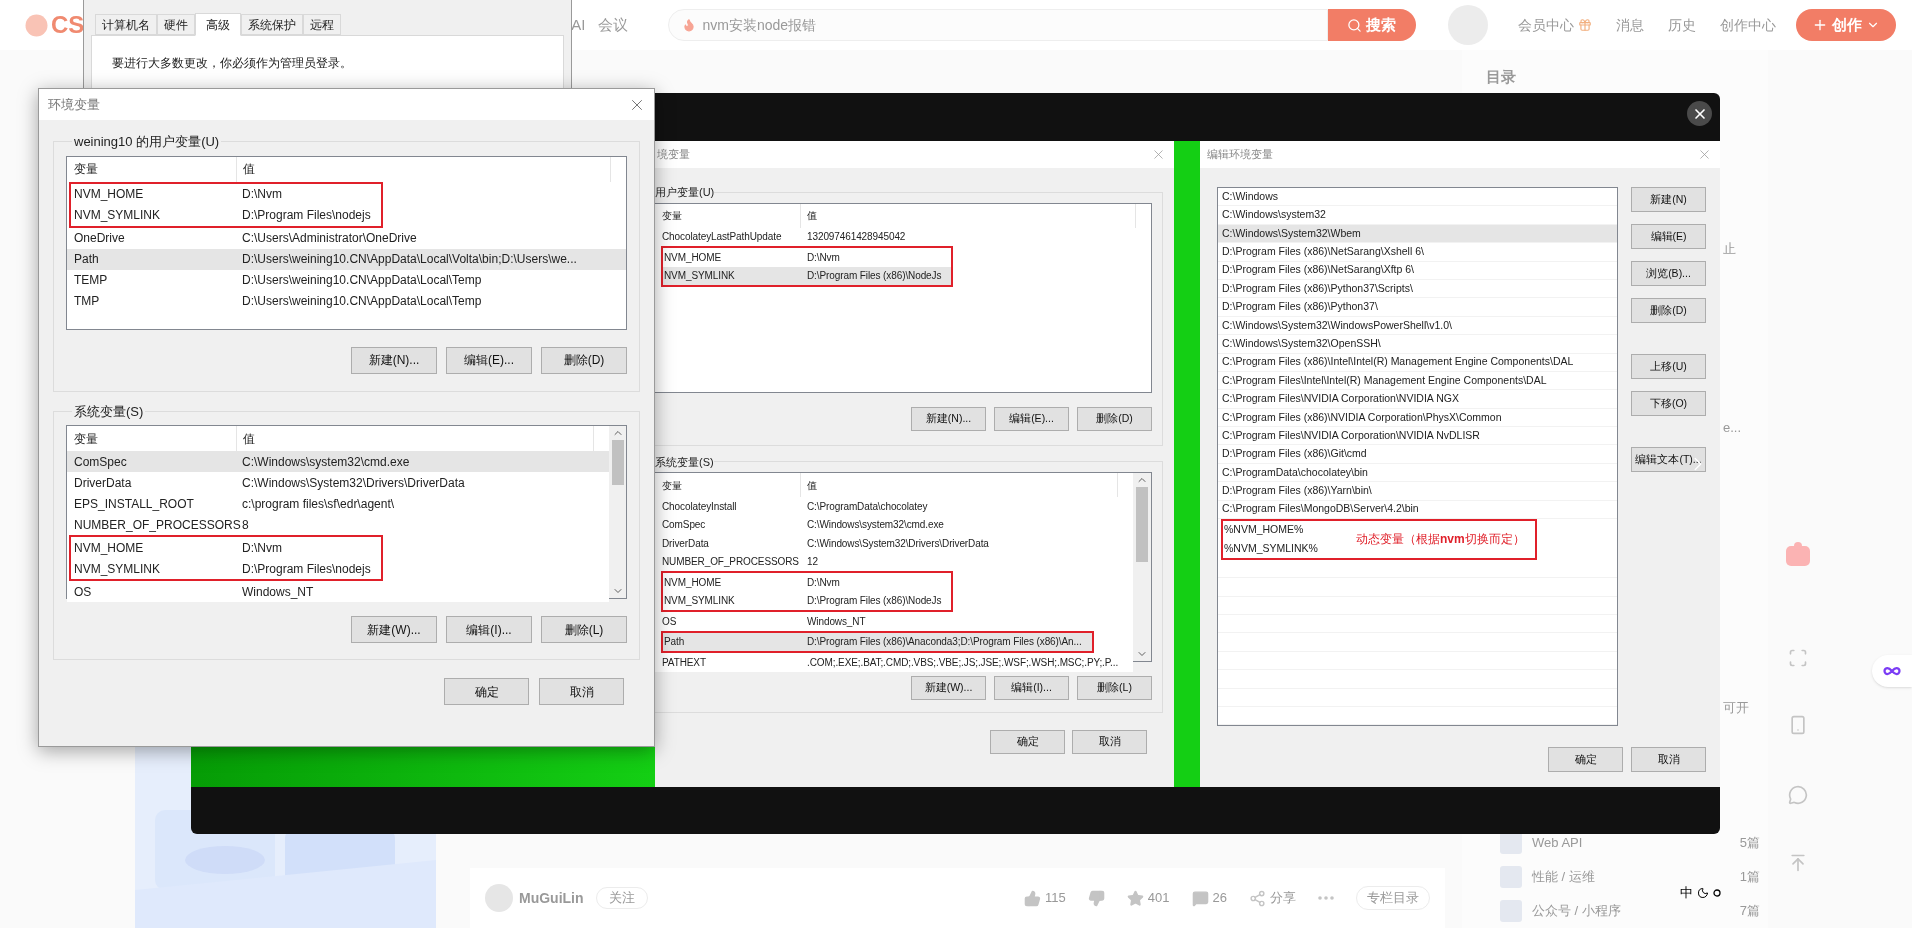  What do you see at coordinates (1749, 877) in the screenshot?
I see `post-count: 1篇` at bounding box center [1749, 877].